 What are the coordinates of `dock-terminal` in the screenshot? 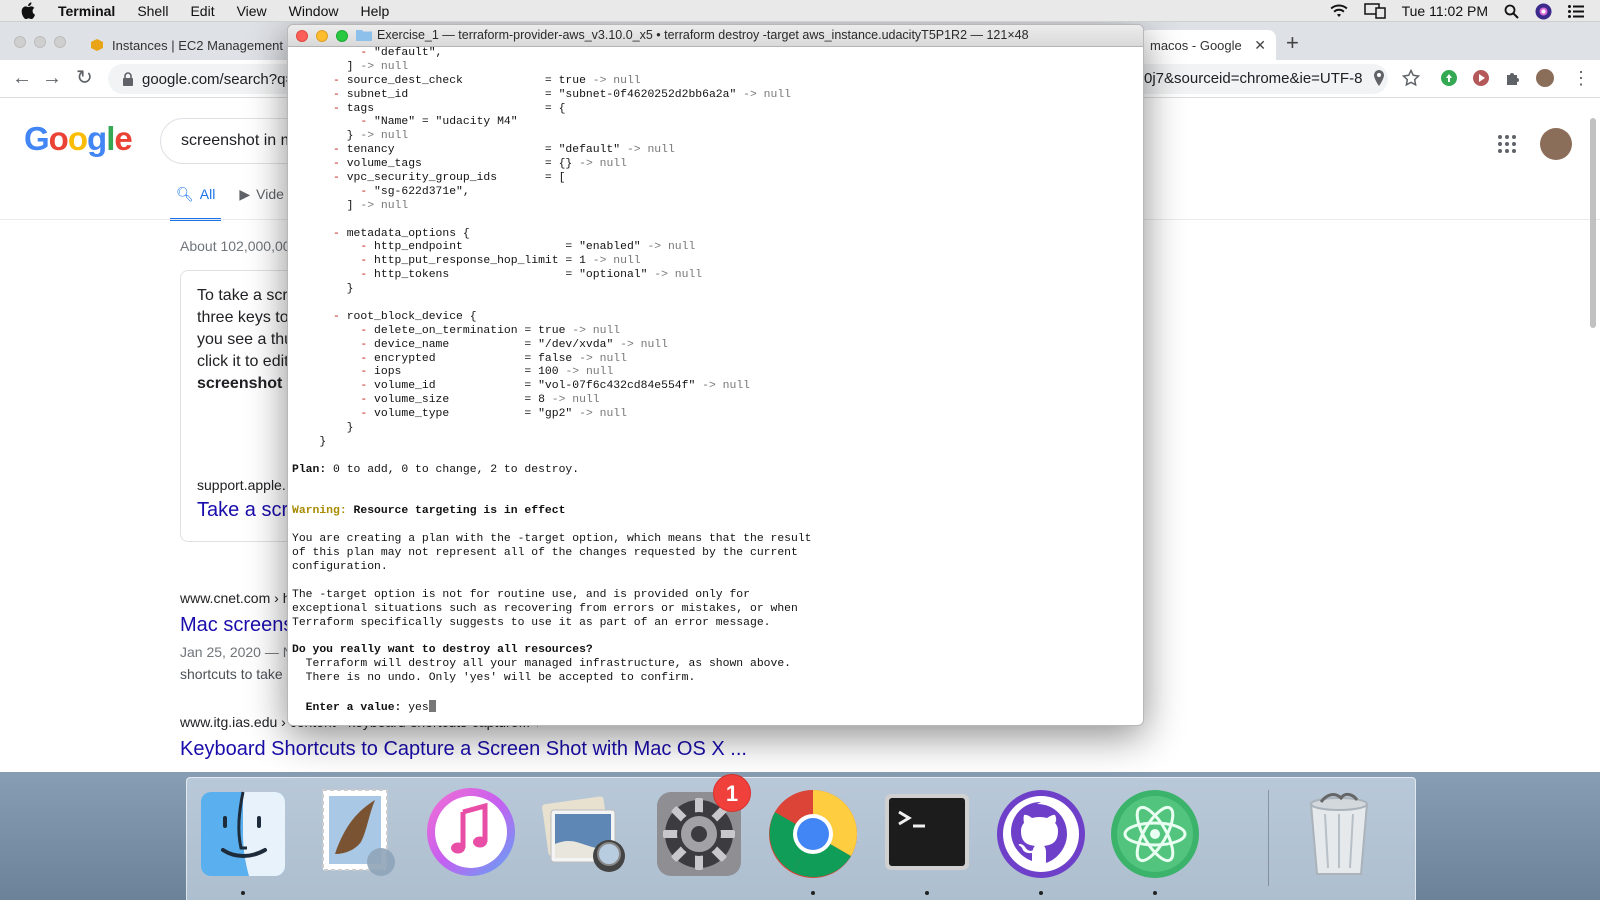 It's located at (927, 839).